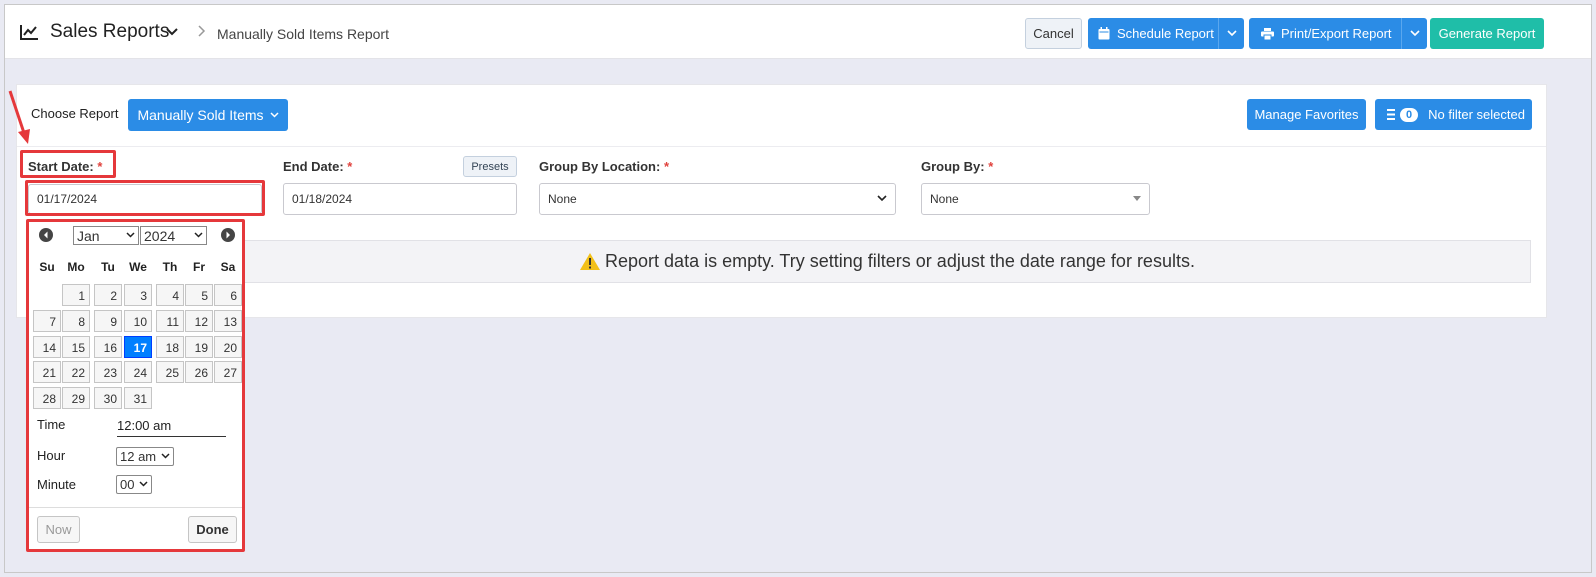 The image size is (1596, 577). What do you see at coordinates (953, 166) in the screenshot?
I see `group-by-label-text: Group By:` at bounding box center [953, 166].